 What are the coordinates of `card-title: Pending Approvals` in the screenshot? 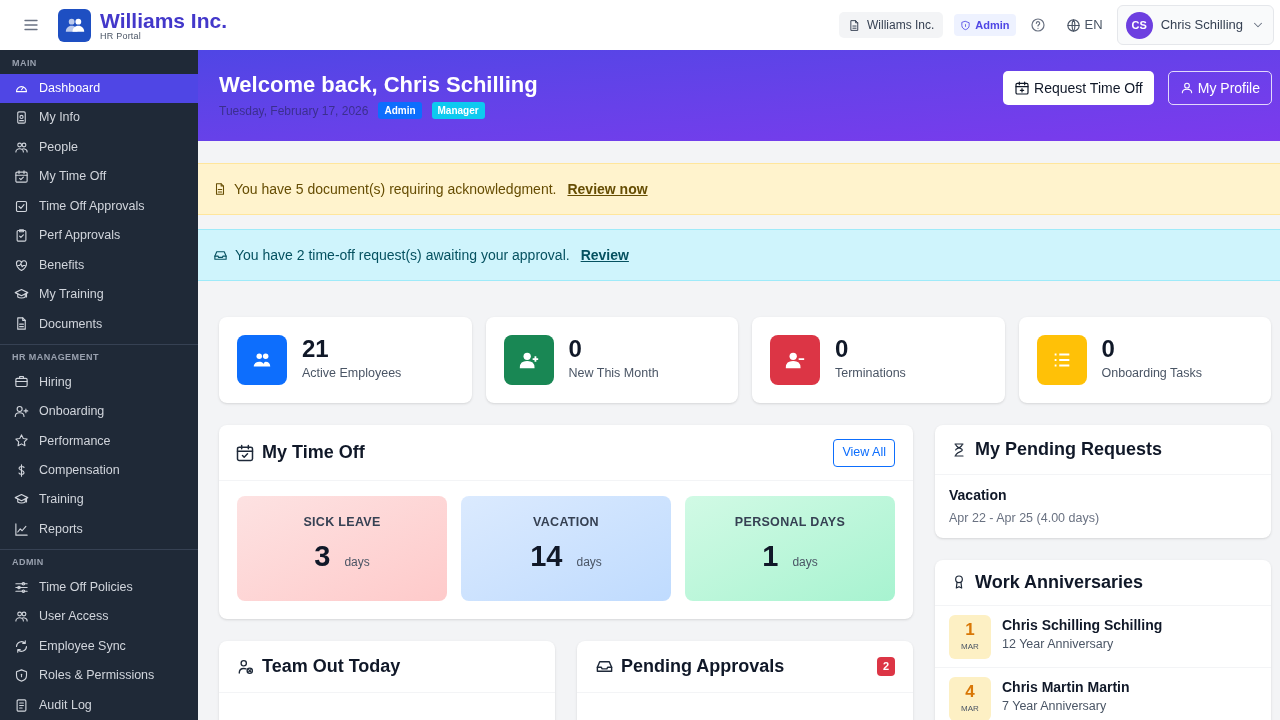 It's located at (703, 666).